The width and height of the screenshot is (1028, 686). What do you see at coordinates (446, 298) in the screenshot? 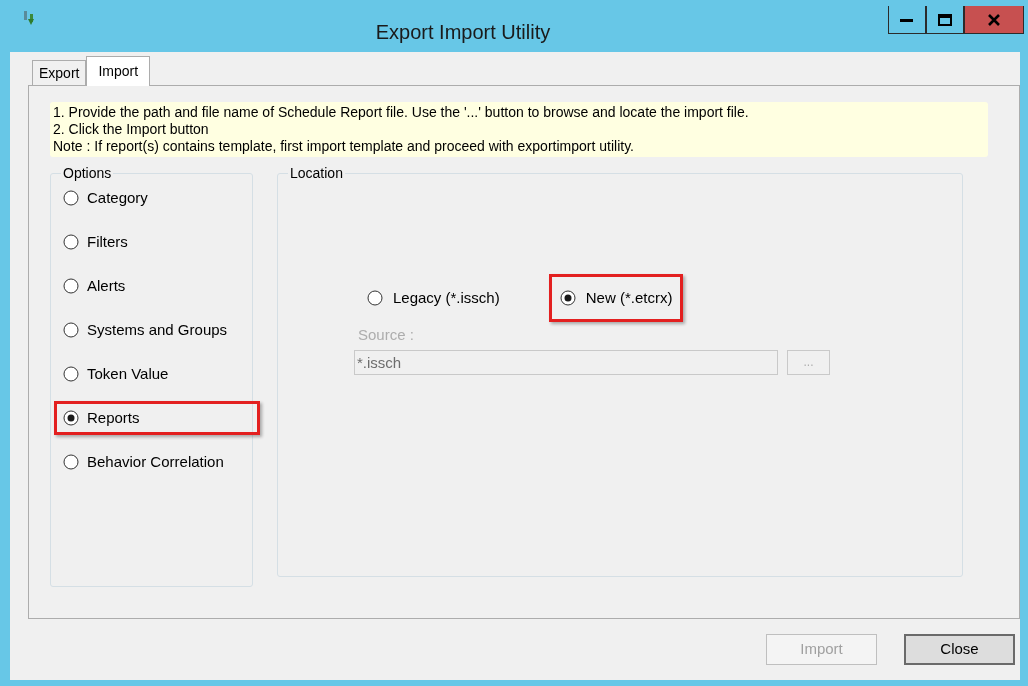
I see `format-label: Legacy (*.issch)` at bounding box center [446, 298].